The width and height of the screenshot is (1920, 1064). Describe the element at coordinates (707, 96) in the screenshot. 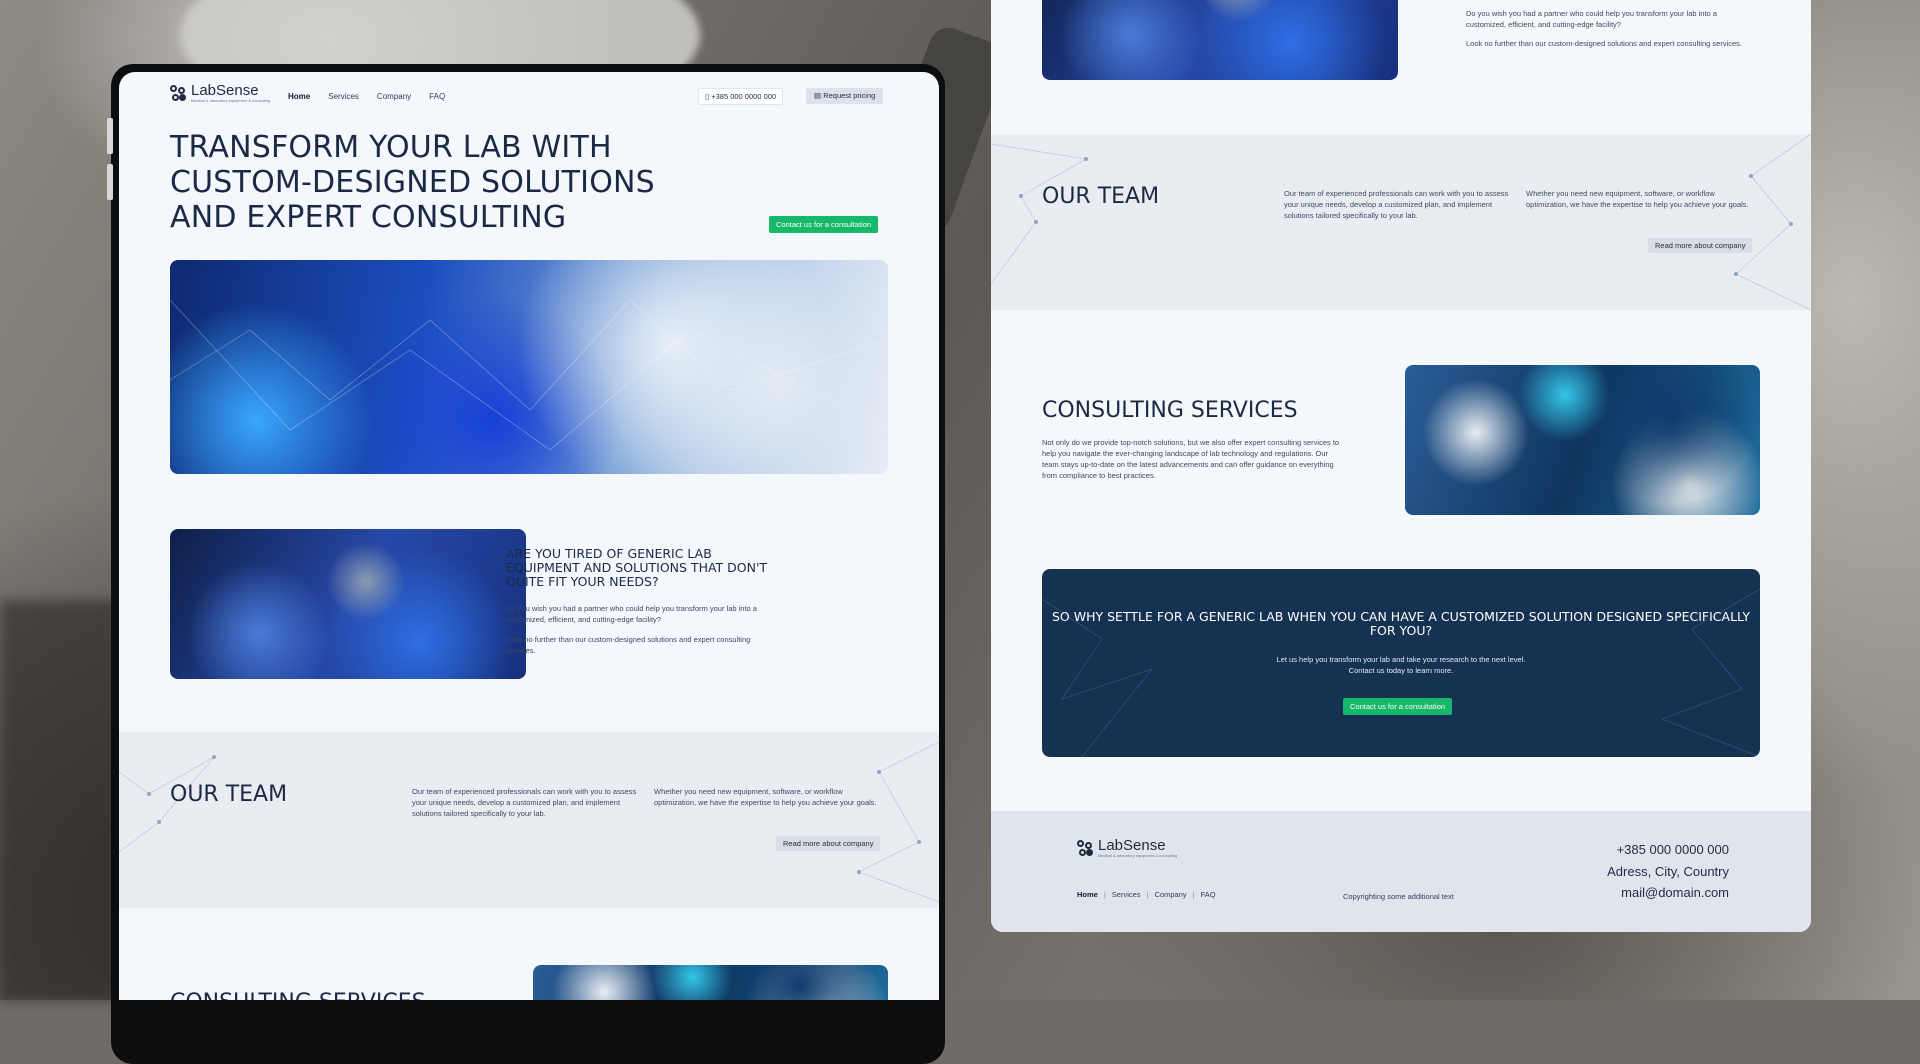

I see `phone-icon: ▯` at that location.